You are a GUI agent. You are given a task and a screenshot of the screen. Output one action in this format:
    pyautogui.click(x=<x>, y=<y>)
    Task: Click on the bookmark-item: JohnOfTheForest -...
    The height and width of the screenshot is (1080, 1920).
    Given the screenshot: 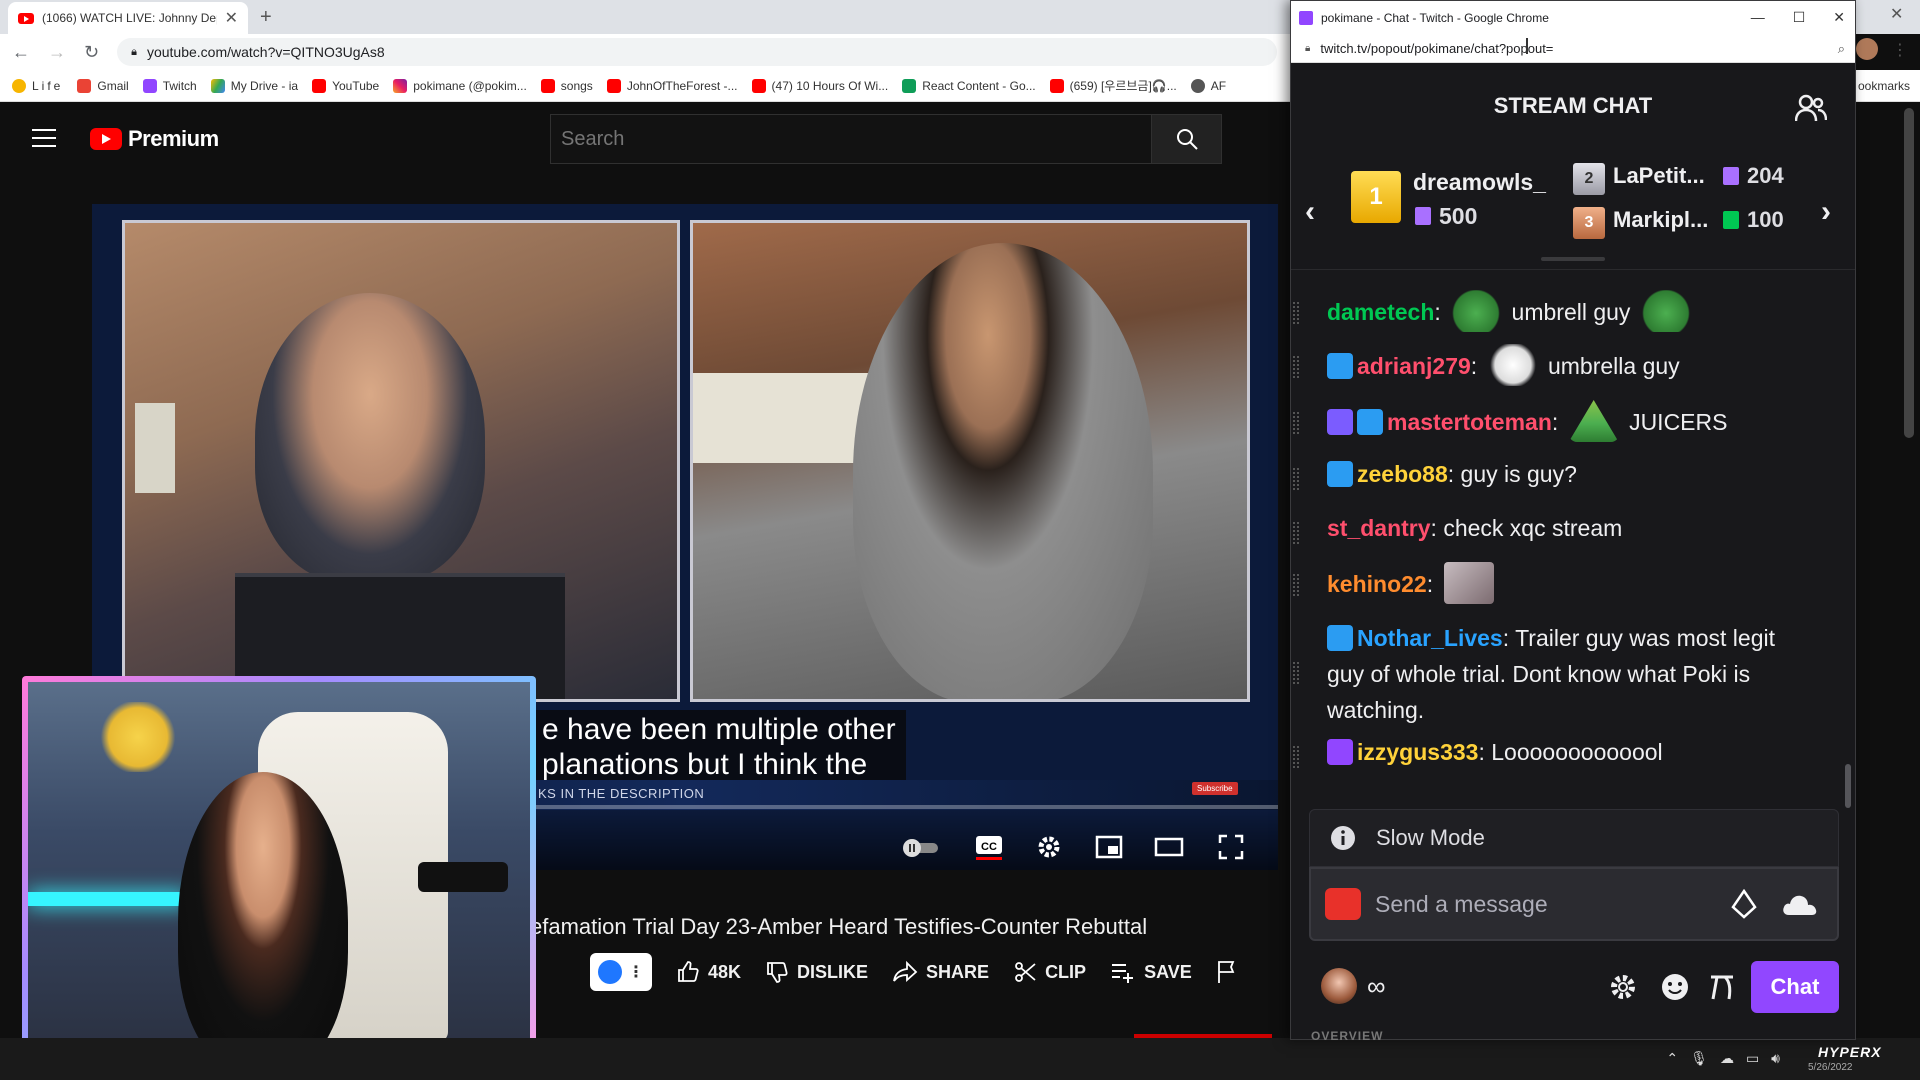 What is the action you would take?
    pyautogui.click(x=672, y=85)
    